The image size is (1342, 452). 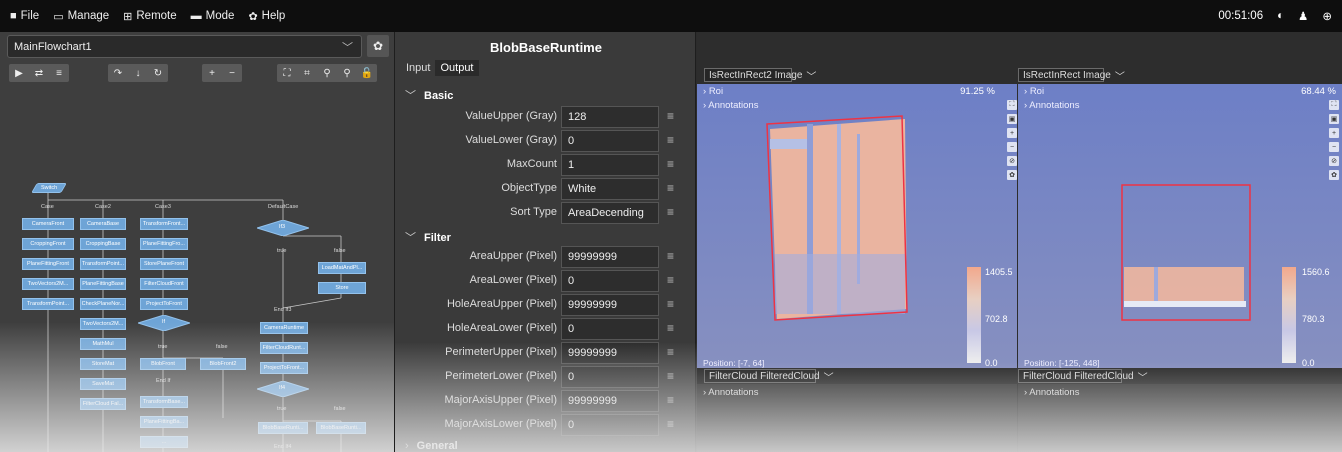 What do you see at coordinates (378, 46) in the screenshot?
I see `flowchart-settings-button: ✿` at bounding box center [378, 46].